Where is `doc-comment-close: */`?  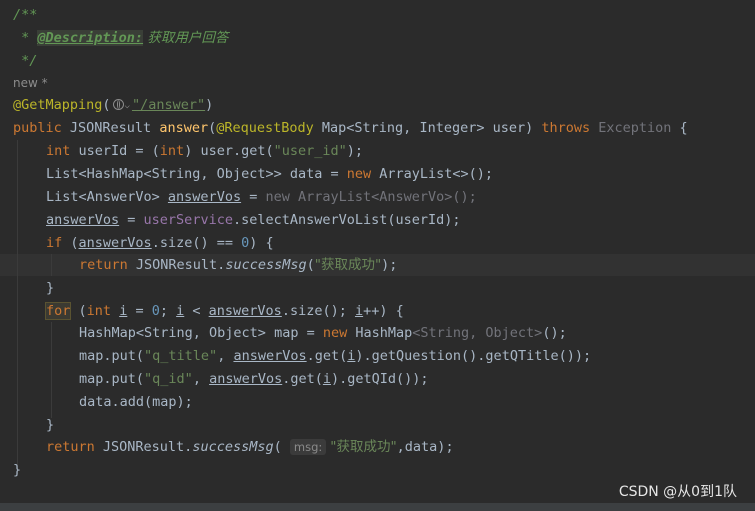 doc-comment-close: */ is located at coordinates (25, 61).